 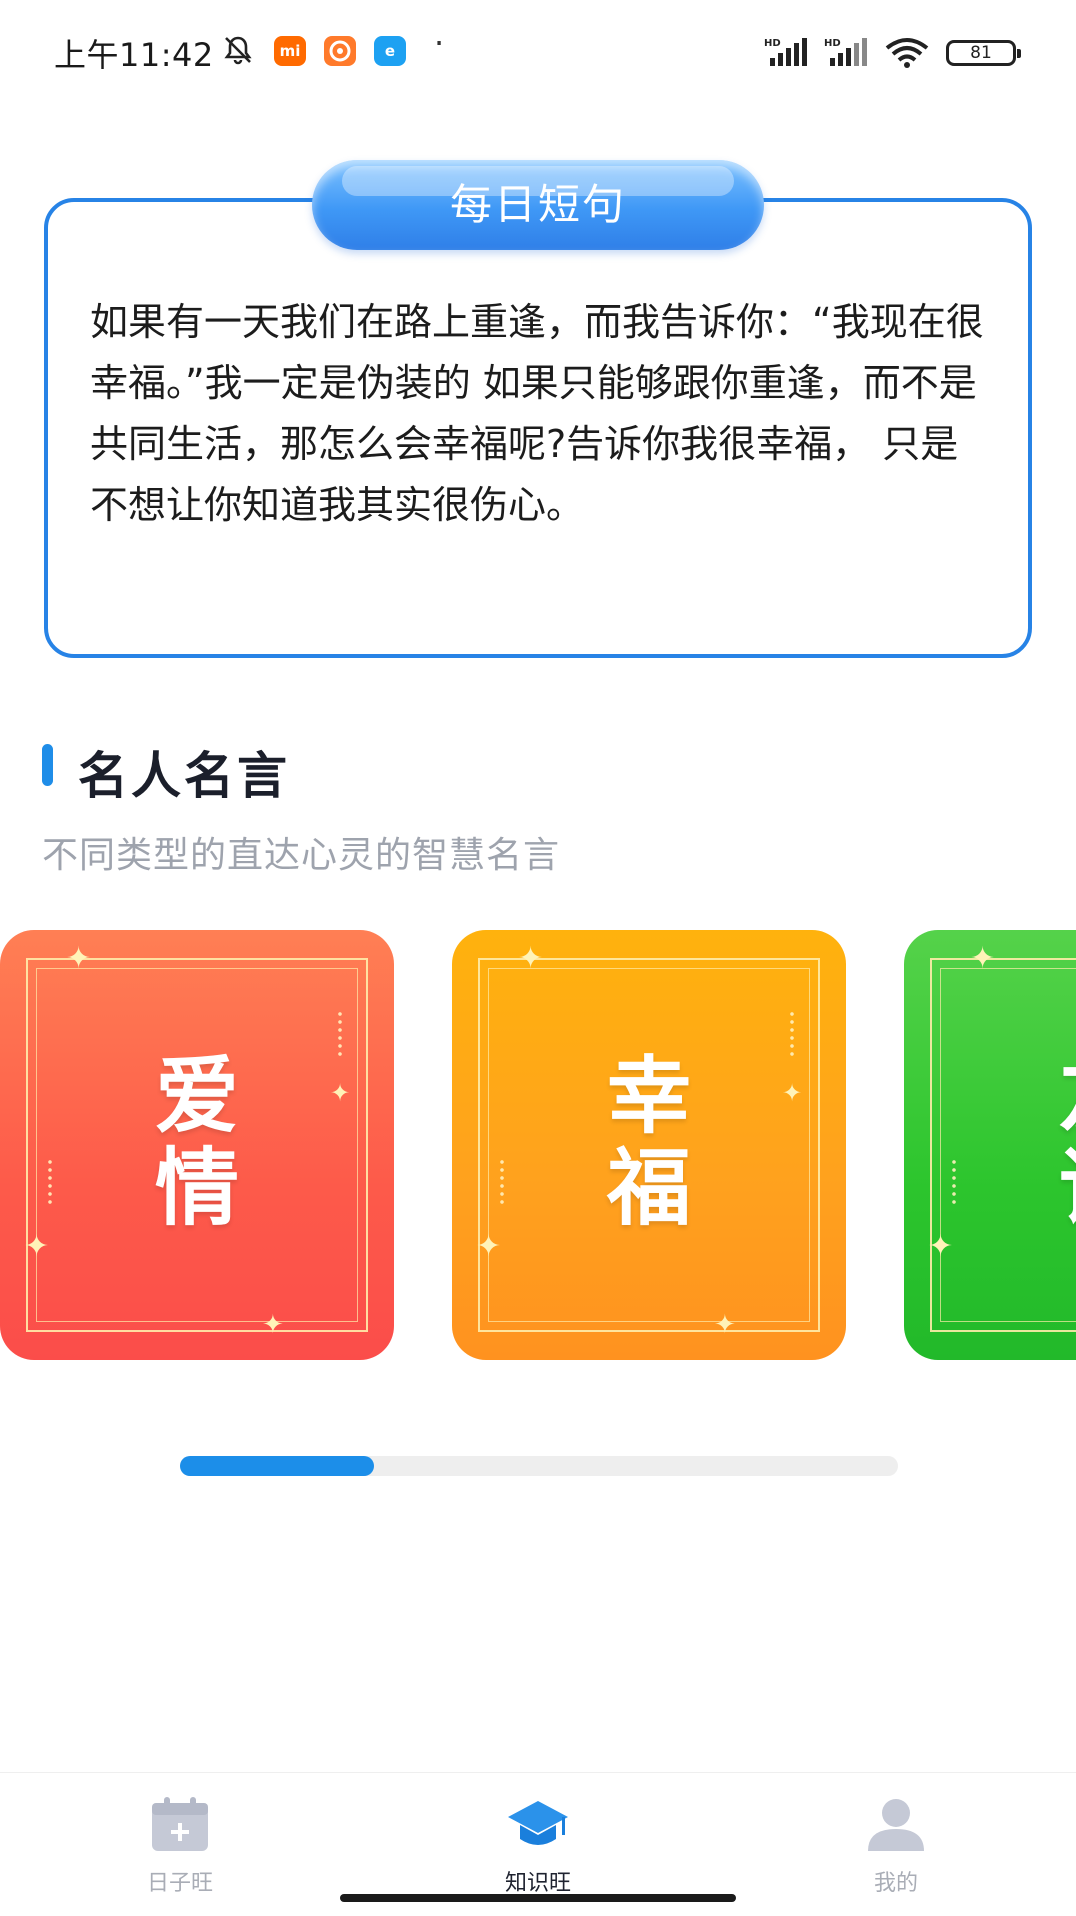 I want to click on bell-muted-icon, so click(x=238, y=50).